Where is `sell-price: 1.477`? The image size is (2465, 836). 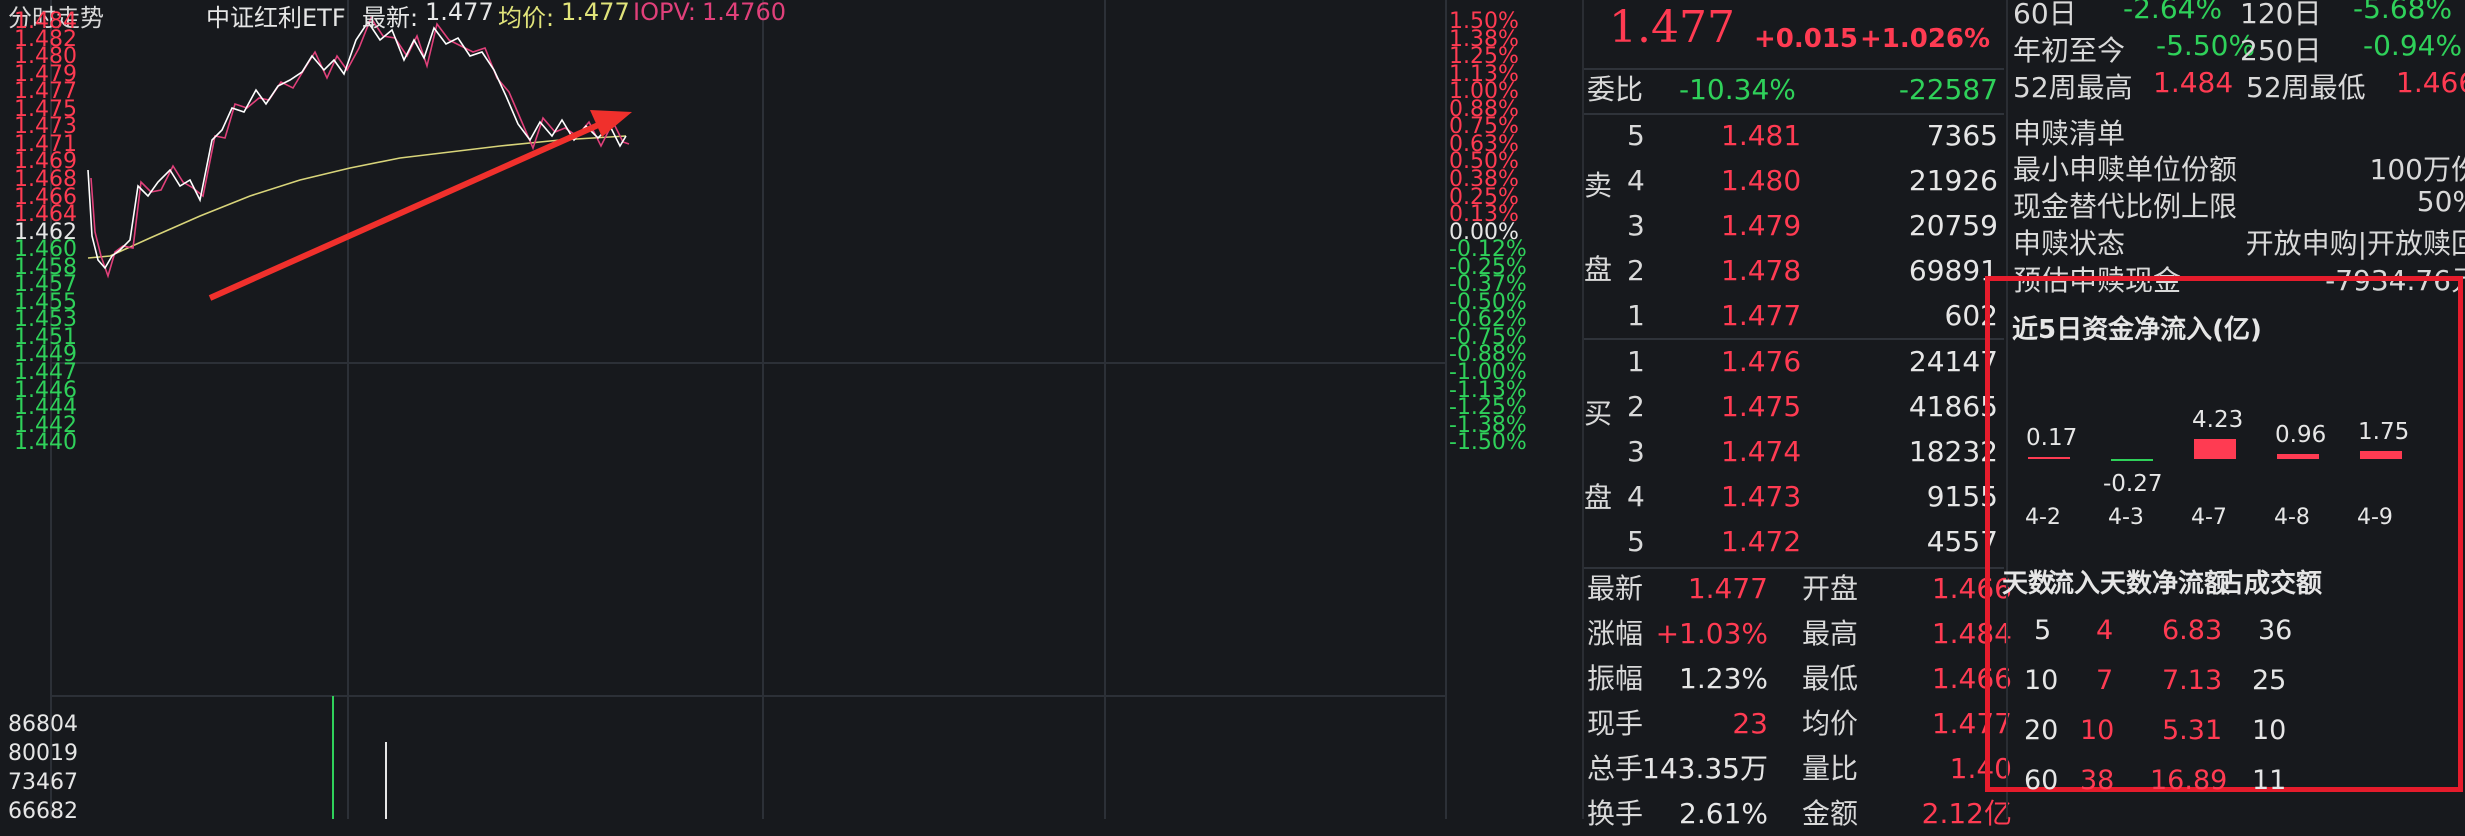
sell-price: 1.477 is located at coordinates (1761, 315).